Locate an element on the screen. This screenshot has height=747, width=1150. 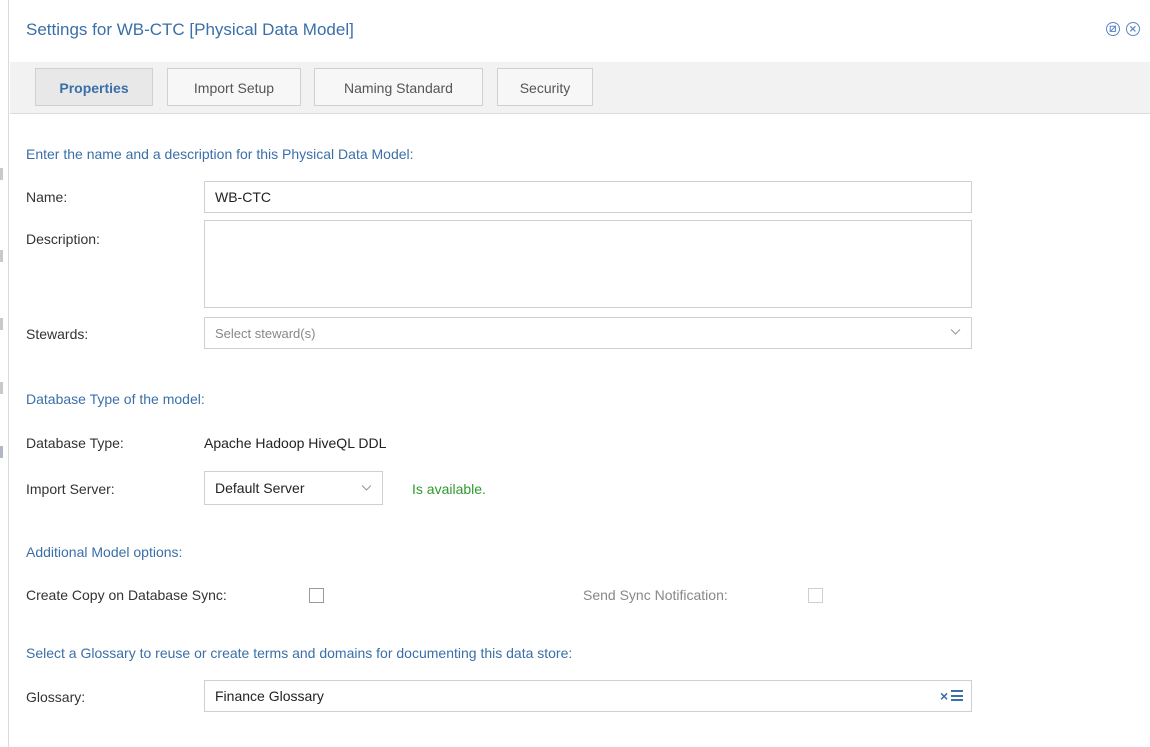
import-server-value: Default Server is located at coordinates (260, 488).